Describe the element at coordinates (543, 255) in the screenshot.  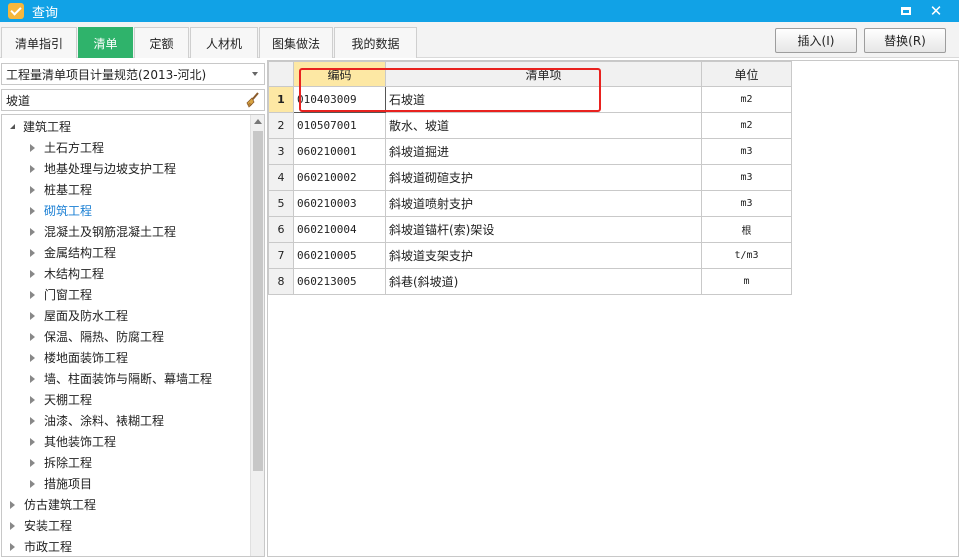
I see `name-cell: 斜坡道支架支护` at that location.